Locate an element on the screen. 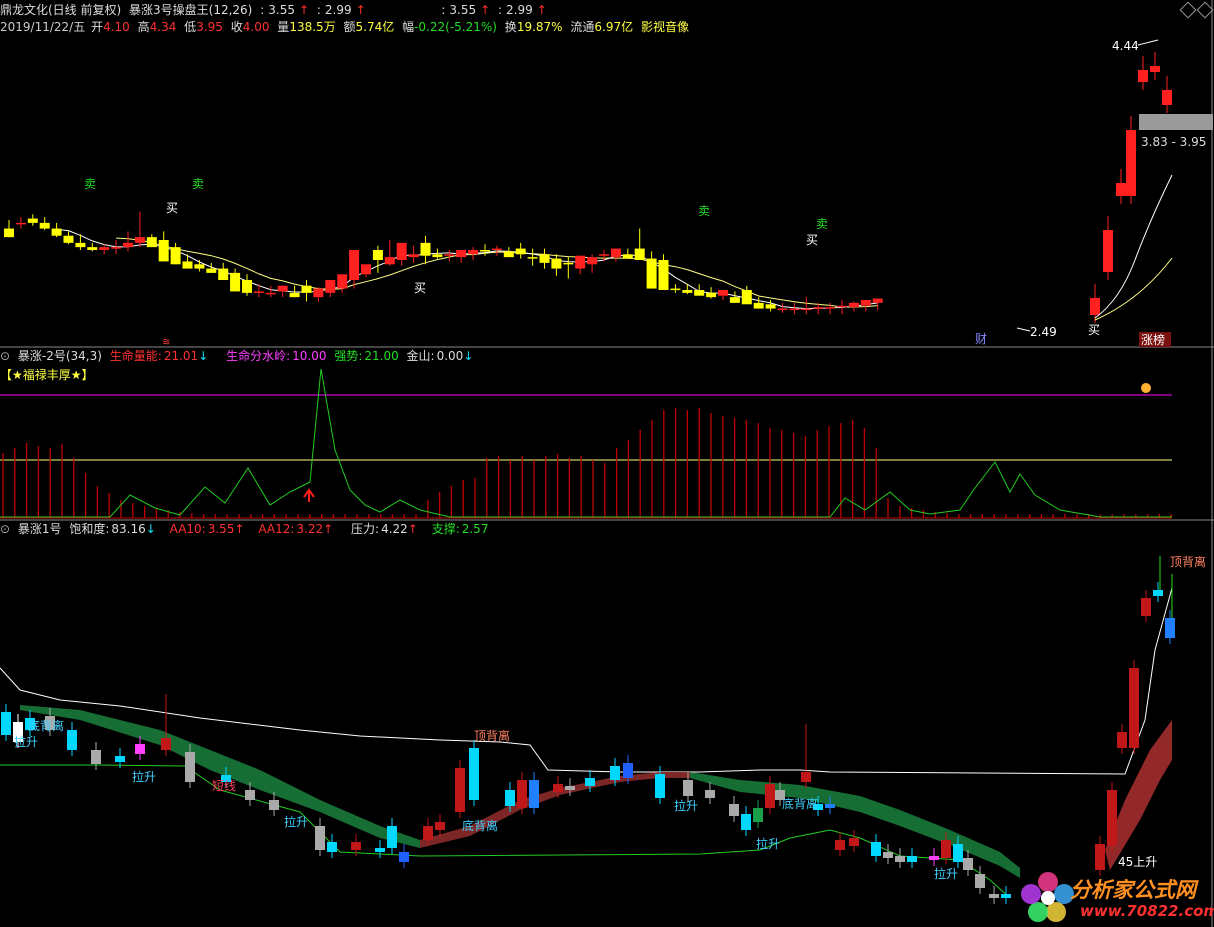 This screenshot has width=1214, height=927. quote-low: 3.95 is located at coordinates (209, 27).